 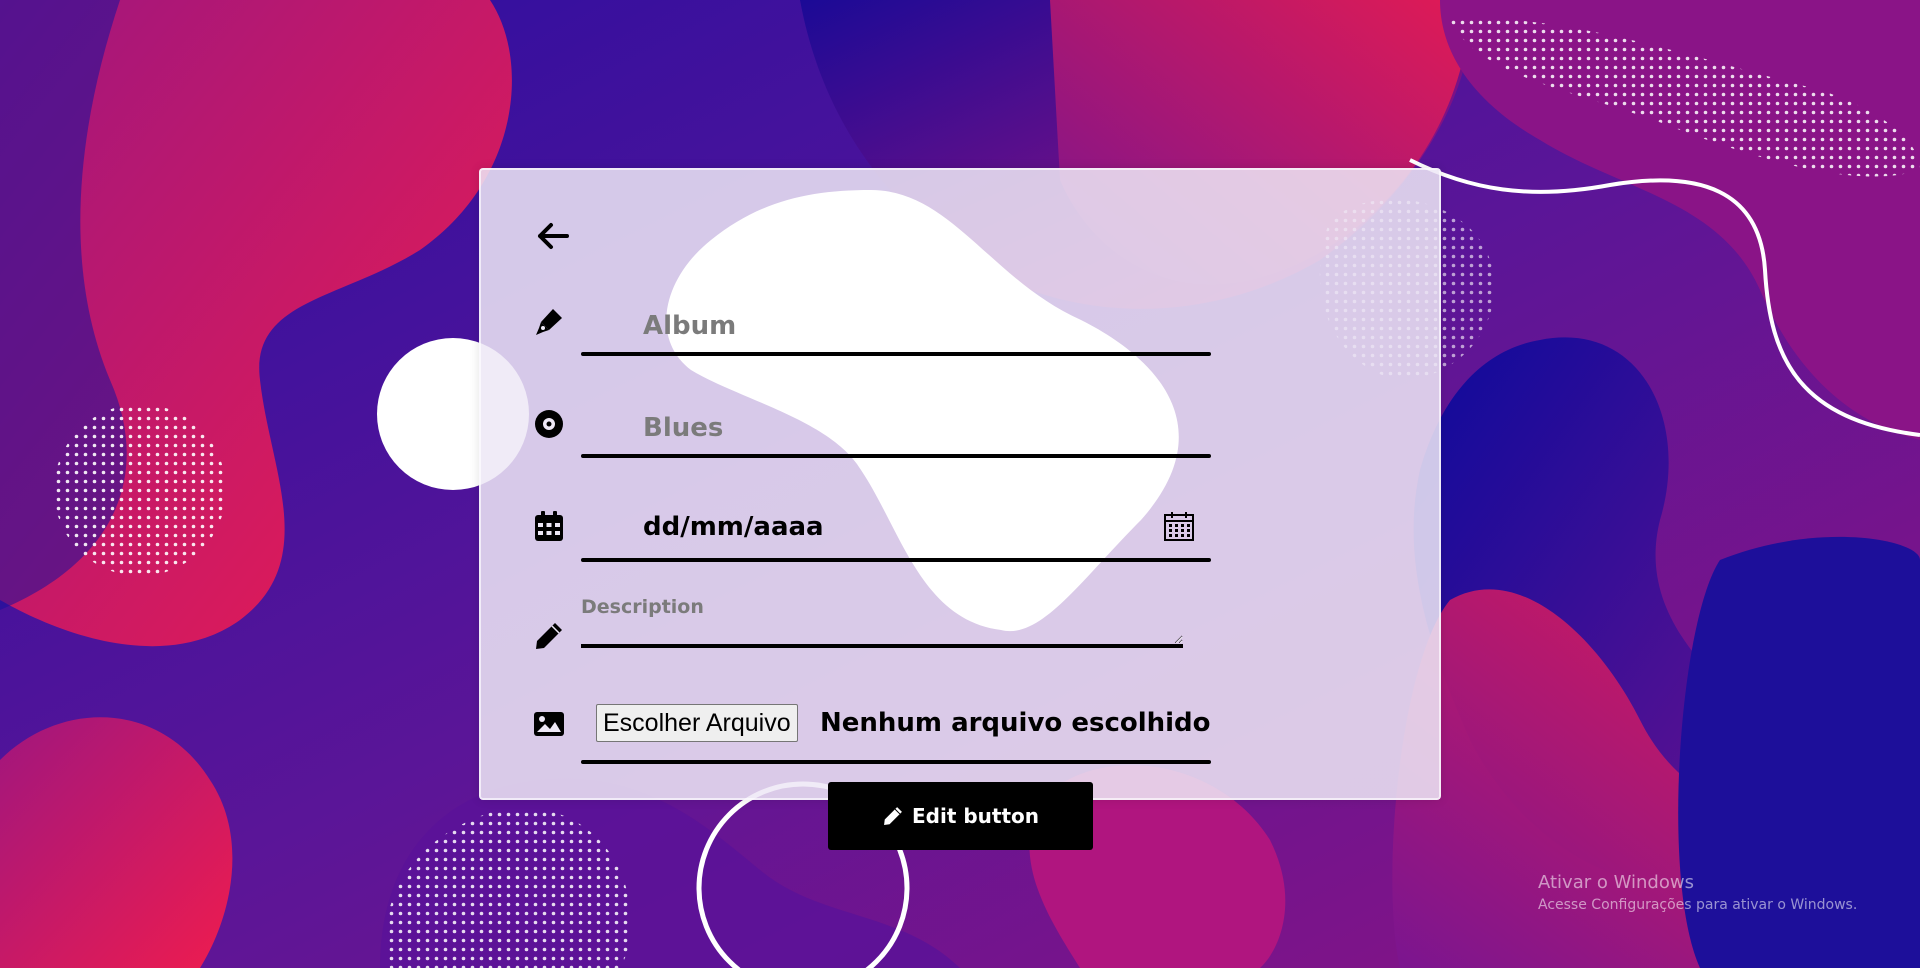 I want to click on image-underline, so click(x=896, y=762).